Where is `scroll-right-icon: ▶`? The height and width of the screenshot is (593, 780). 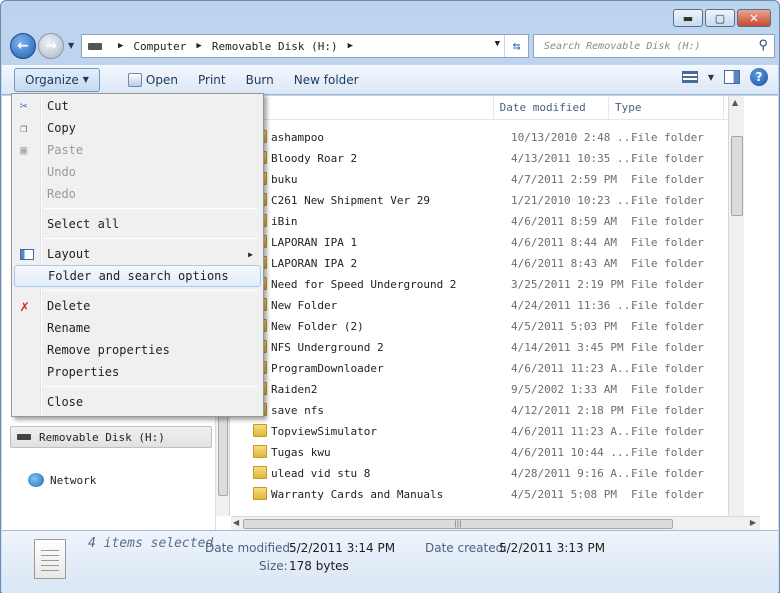 scroll-right-icon: ▶ is located at coordinates (753, 522).